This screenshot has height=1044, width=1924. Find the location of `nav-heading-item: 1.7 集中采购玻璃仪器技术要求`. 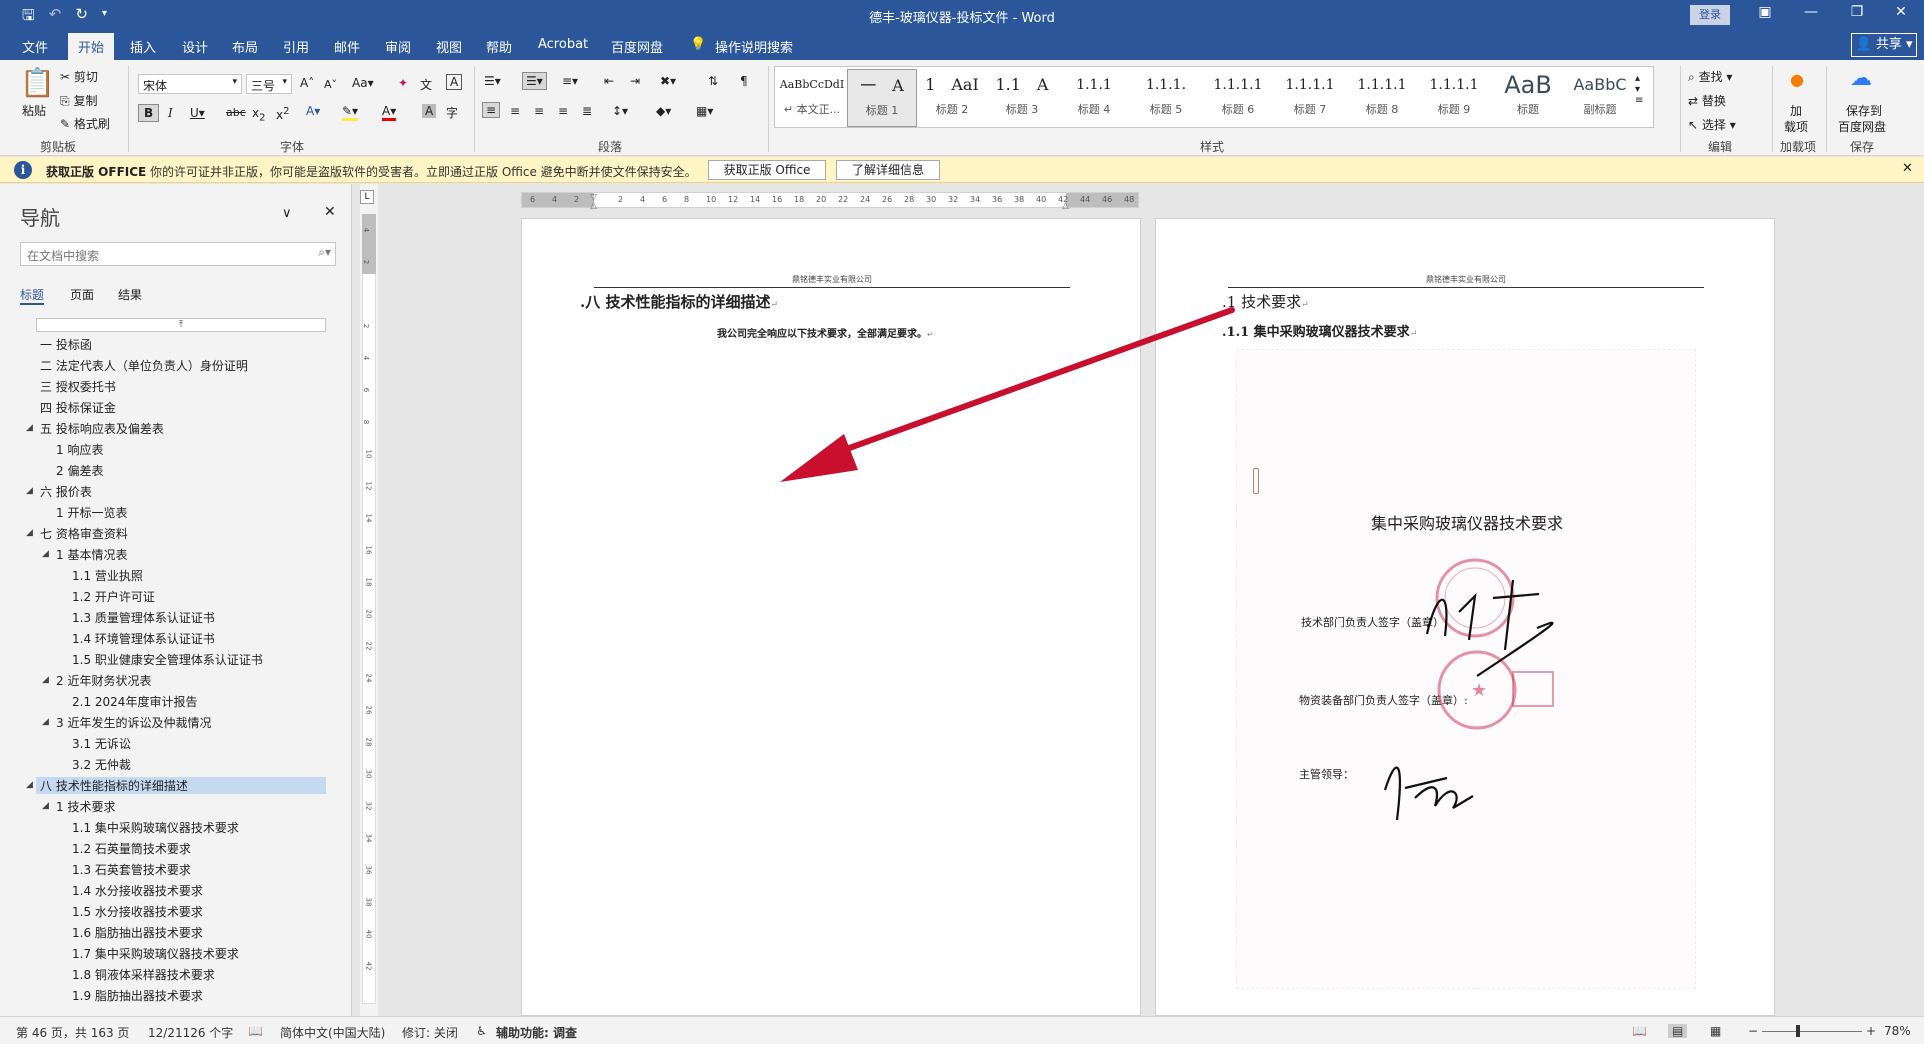

nav-heading-item: 1.7 集中采购玻璃仪器技术要求 is located at coordinates (155, 953).